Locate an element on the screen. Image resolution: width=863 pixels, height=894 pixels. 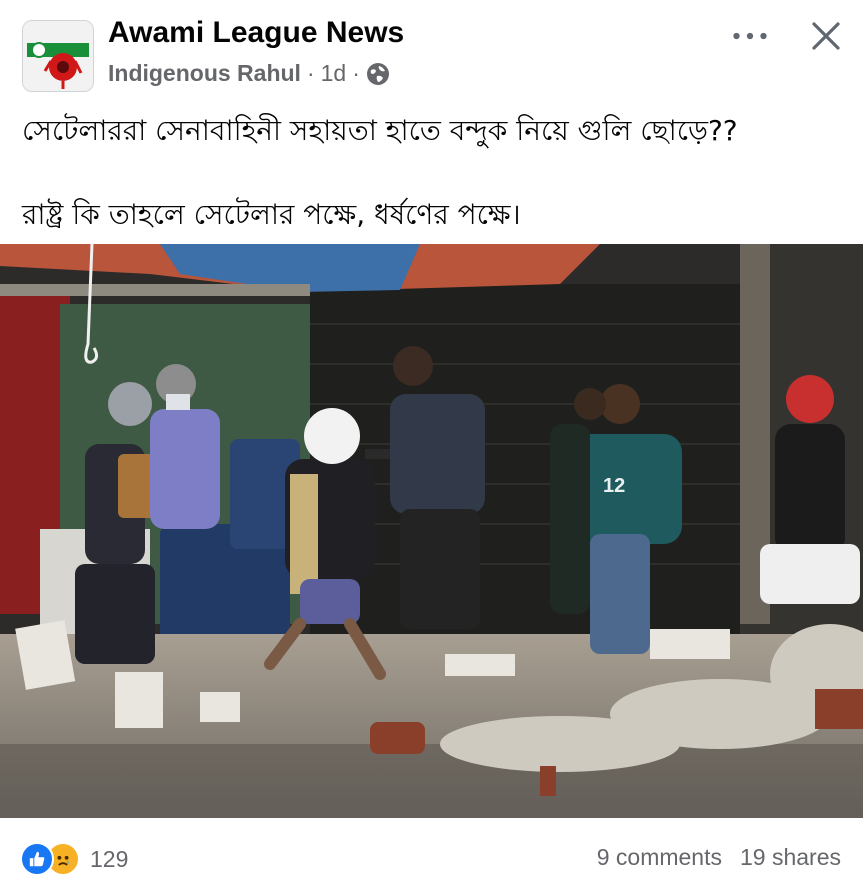
like-reaction-icon is located at coordinates (37, 859).